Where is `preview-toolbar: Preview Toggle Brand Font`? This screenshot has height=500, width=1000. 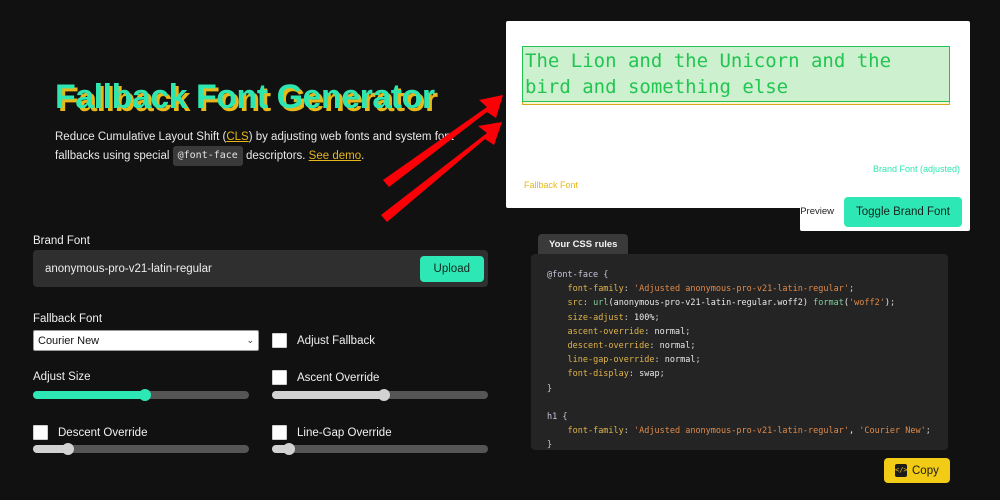 preview-toolbar: Preview Toggle Brand Font is located at coordinates (885, 211).